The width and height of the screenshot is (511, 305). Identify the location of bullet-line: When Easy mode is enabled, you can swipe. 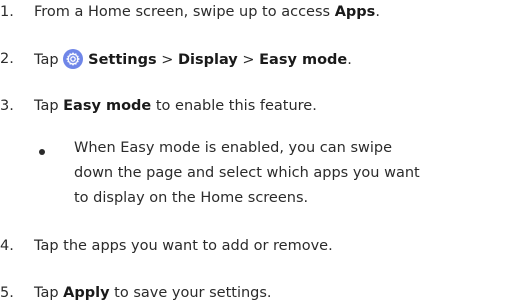
(233, 148).